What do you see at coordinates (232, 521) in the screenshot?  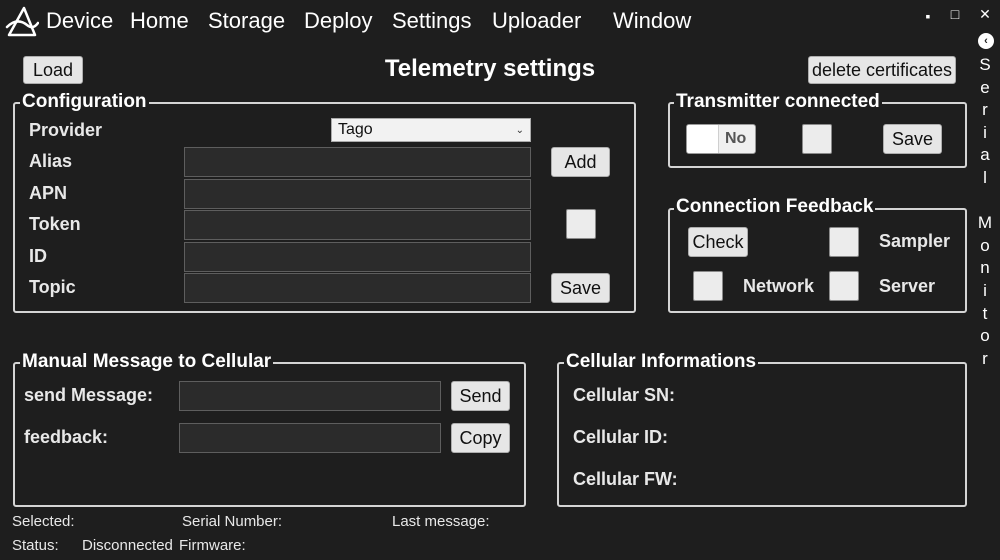 I see `serial-number-label: Serial Number:` at bounding box center [232, 521].